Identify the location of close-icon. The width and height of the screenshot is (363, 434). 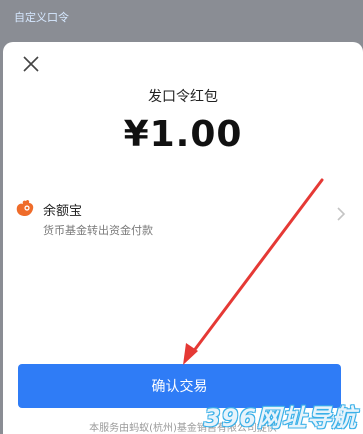
(31, 64).